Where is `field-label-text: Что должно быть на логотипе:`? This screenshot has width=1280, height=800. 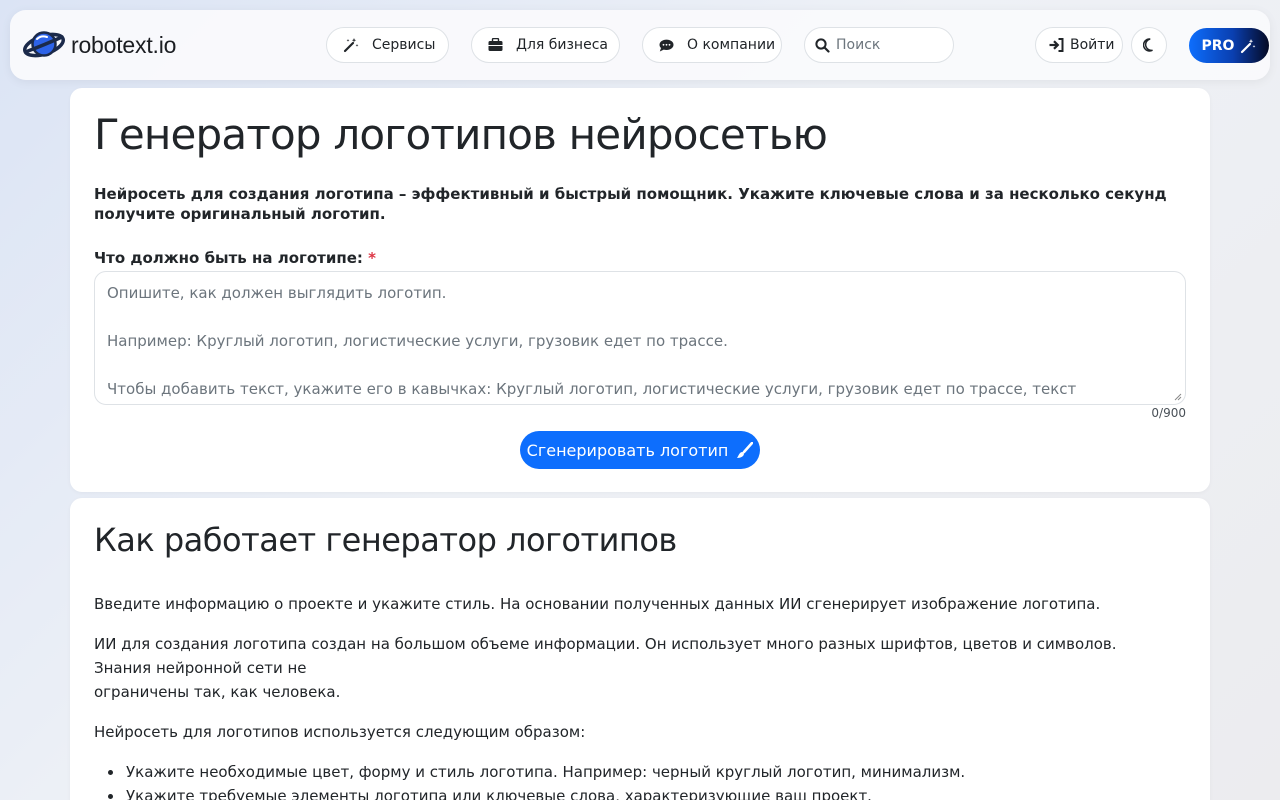
field-label-text: Что должно быть на логотипе: is located at coordinates (228, 258).